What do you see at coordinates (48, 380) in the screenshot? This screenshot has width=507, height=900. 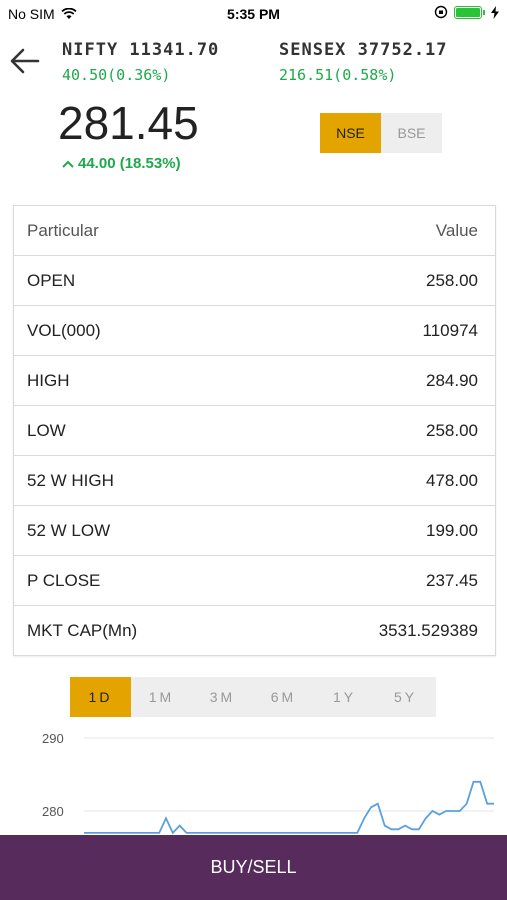 I see `row-label: HIGH` at bounding box center [48, 380].